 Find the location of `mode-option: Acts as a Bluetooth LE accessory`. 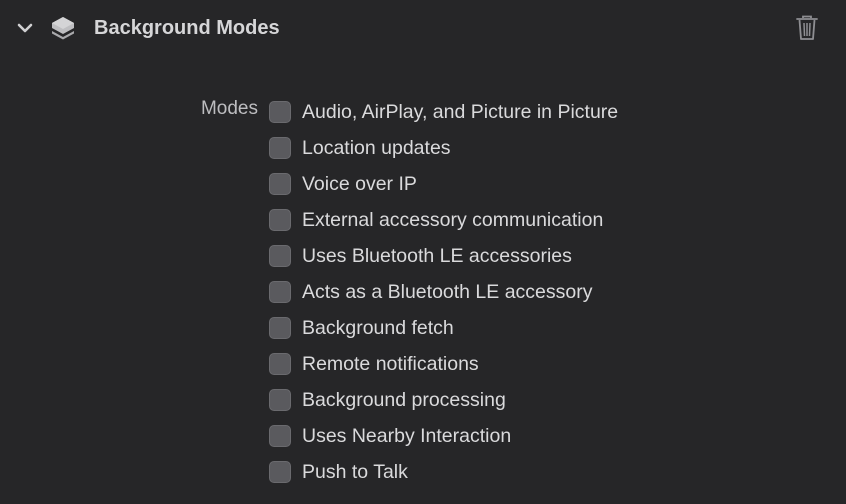

mode-option: Acts as a Bluetooth LE accessory is located at coordinates (443, 292).